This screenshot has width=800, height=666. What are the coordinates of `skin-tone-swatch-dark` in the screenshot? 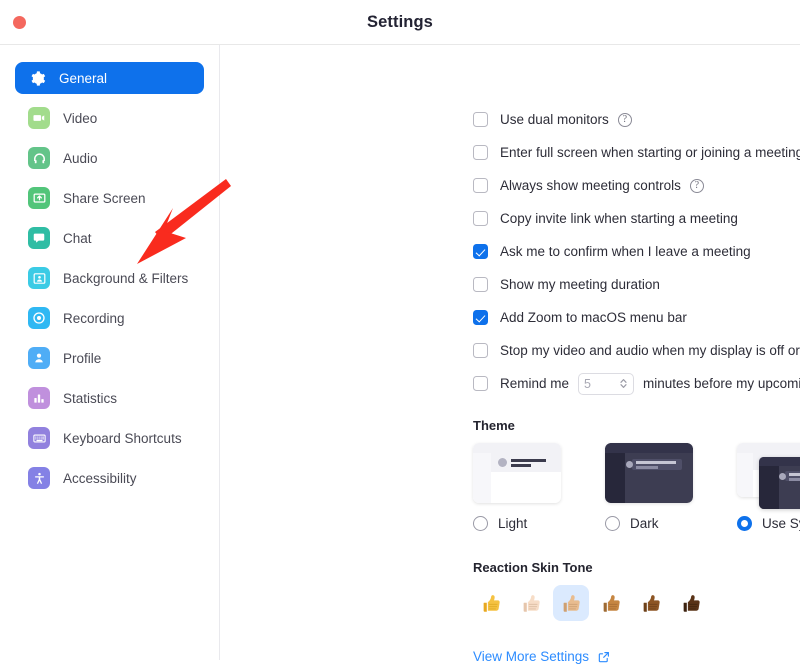 It's located at (691, 603).